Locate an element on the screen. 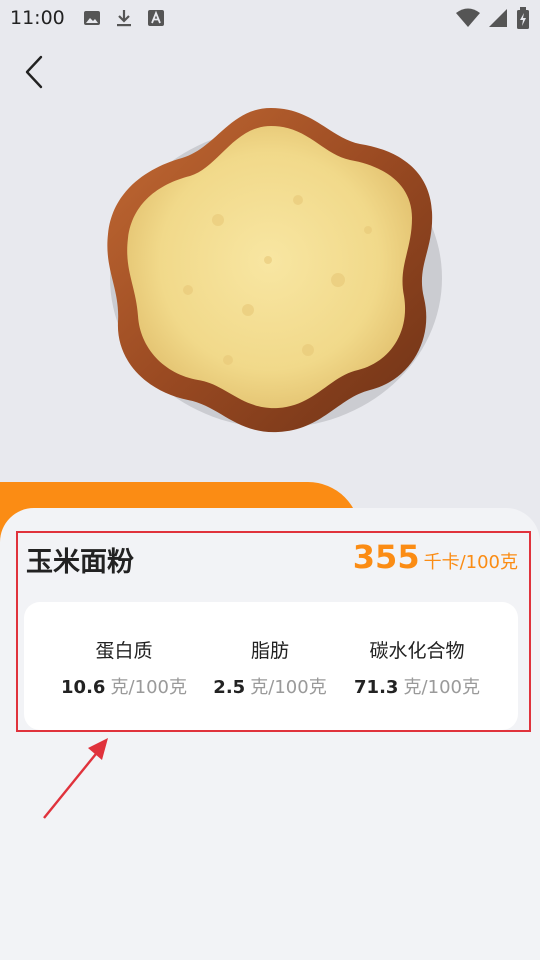 The width and height of the screenshot is (540, 960). nutrient-name: 脂肪 is located at coordinates (269, 651).